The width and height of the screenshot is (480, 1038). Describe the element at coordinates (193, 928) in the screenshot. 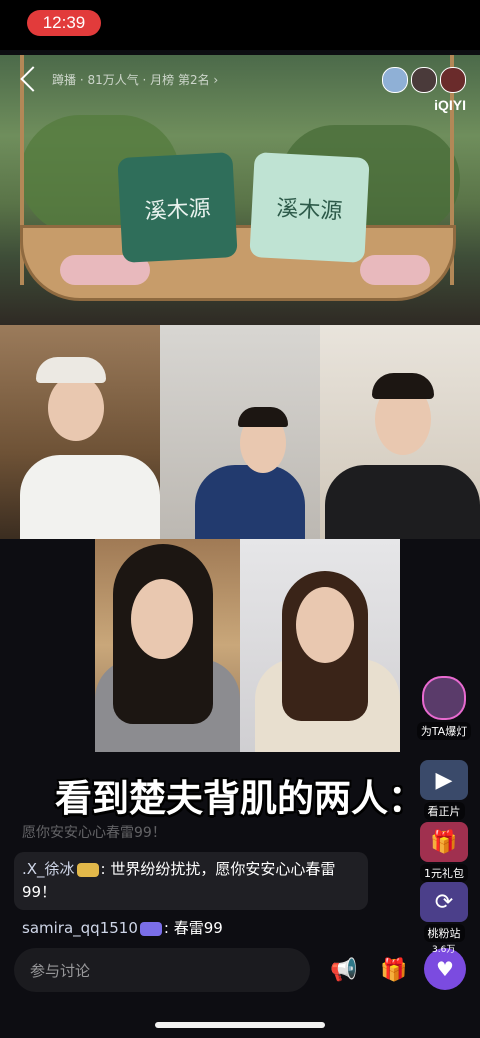

I see `chat-text: : 春雷99` at that location.